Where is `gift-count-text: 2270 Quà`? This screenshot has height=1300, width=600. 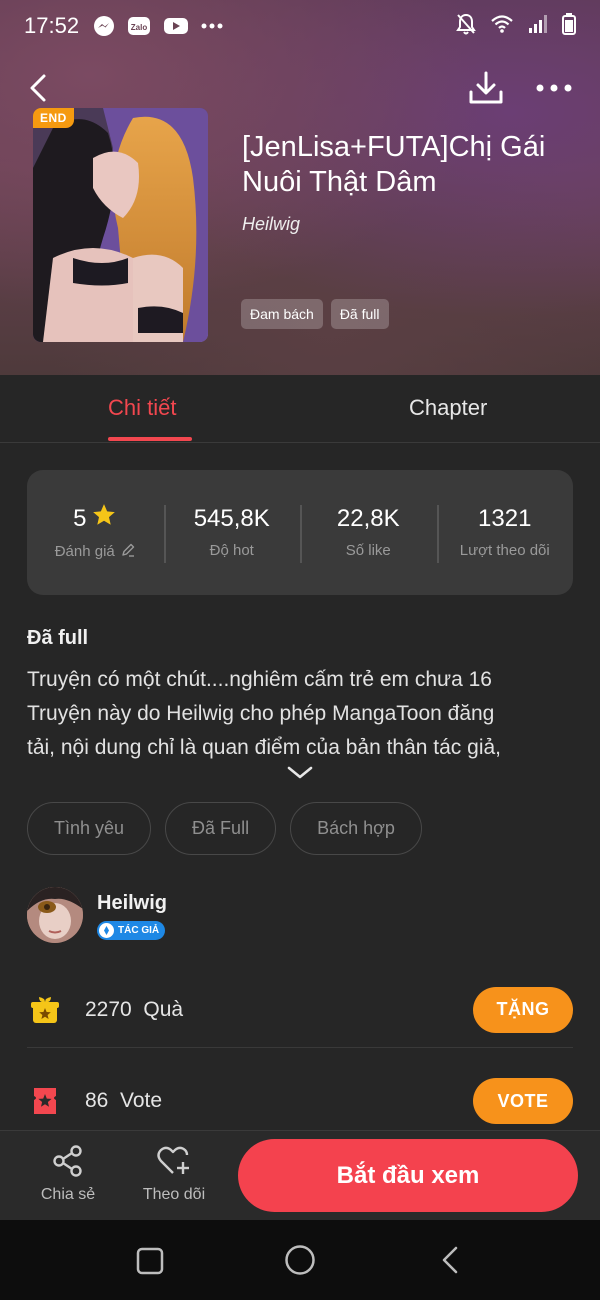 gift-count-text: 2270 Quà is located at coordinates (134, 1010).